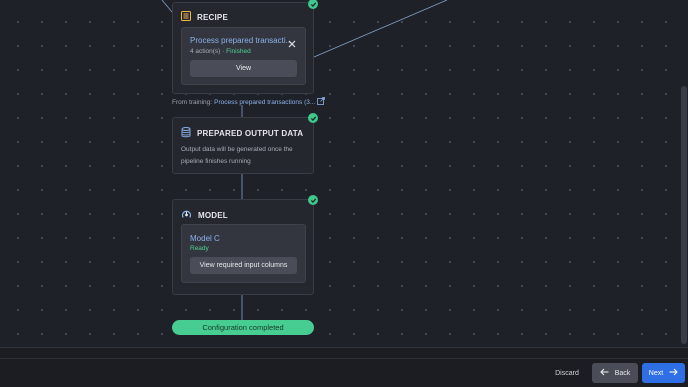 This screenshot has width=688, height=387. I want to click on database-icon, so click(186, 133).